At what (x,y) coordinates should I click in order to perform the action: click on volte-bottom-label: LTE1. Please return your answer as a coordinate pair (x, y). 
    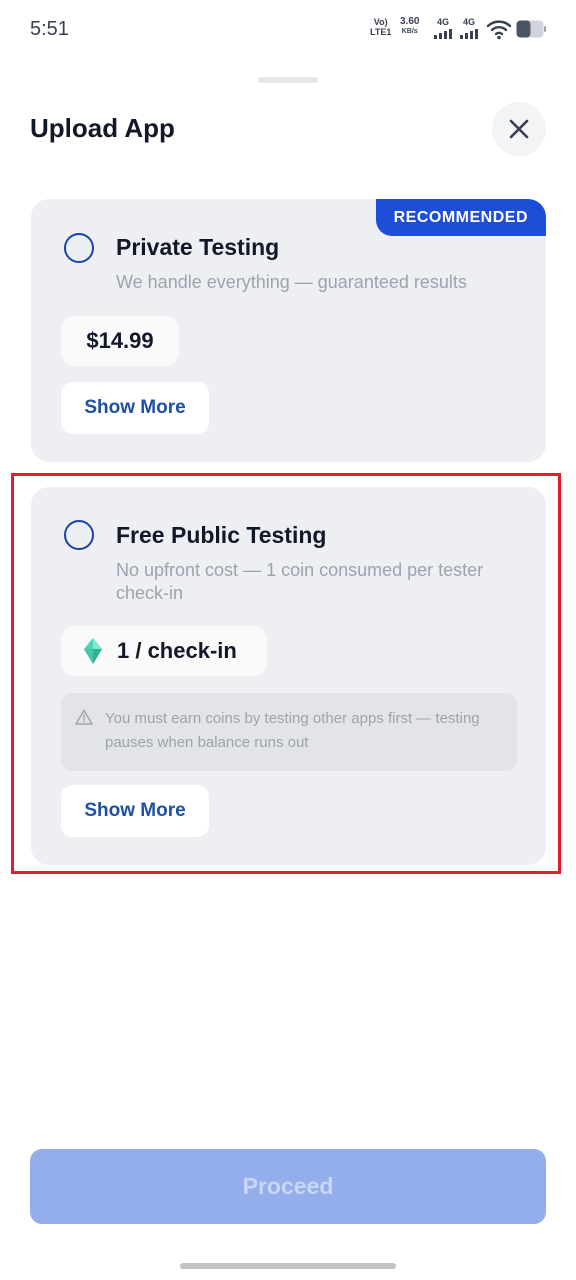
    Looking at the image, I should click on (381, 32).